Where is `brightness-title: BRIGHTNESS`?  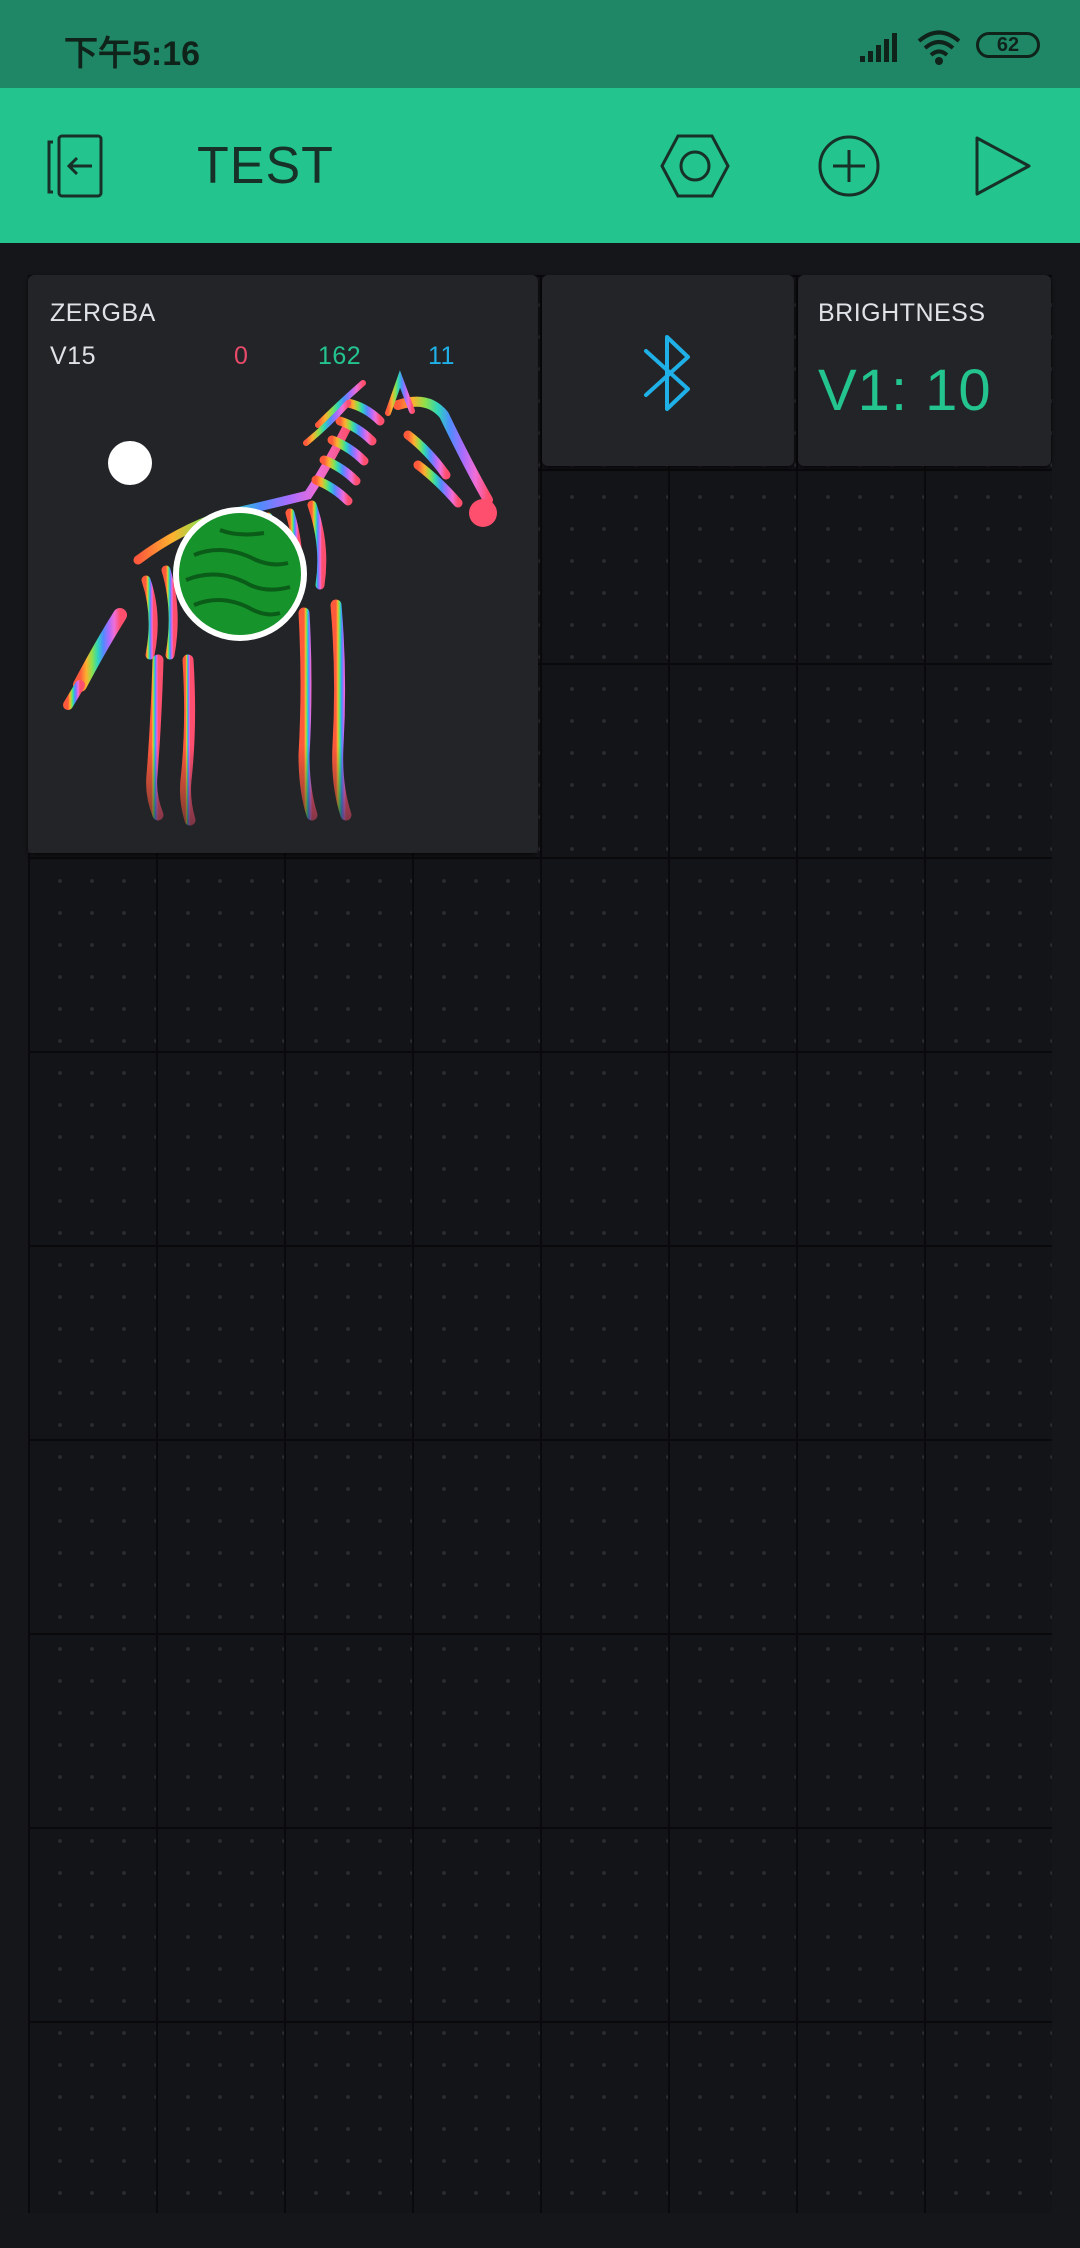
brightness-title: BRIGHTNESS is located at coordinates (902, 313).